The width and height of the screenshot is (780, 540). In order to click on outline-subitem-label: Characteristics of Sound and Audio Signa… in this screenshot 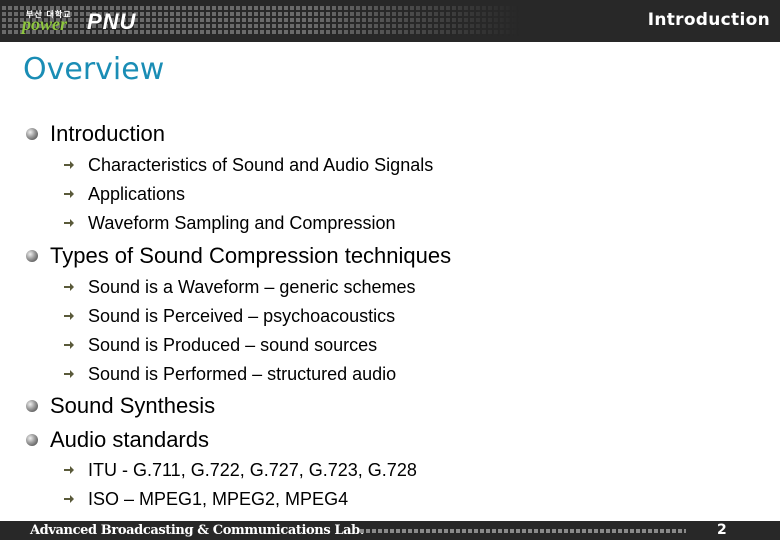, I will do `click(261, 165)`.